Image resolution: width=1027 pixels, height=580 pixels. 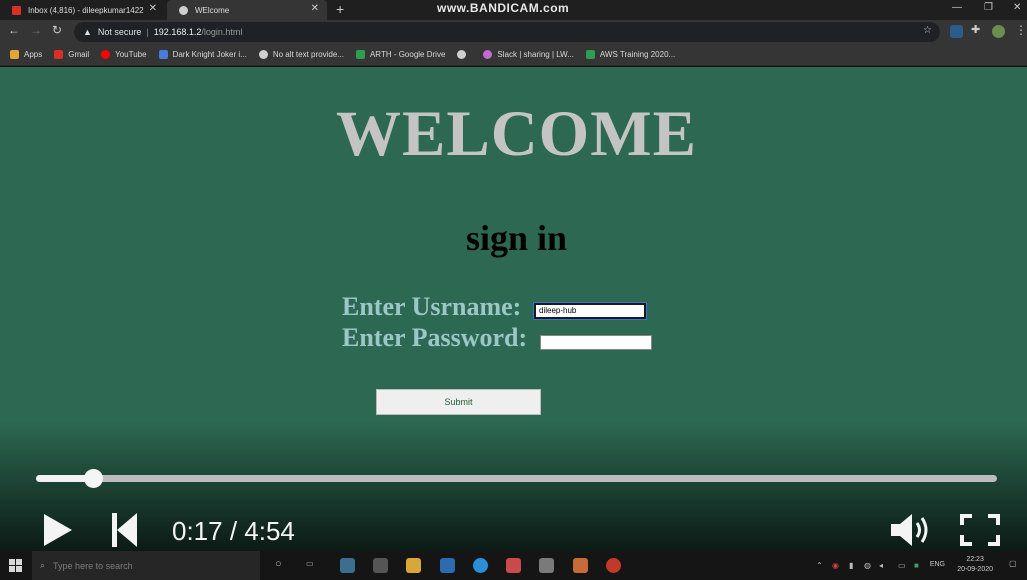 What do you see at coordinates (119, 32) in the screenshot?
I see `security-status: Not secure` at bounding box center [119, 32].